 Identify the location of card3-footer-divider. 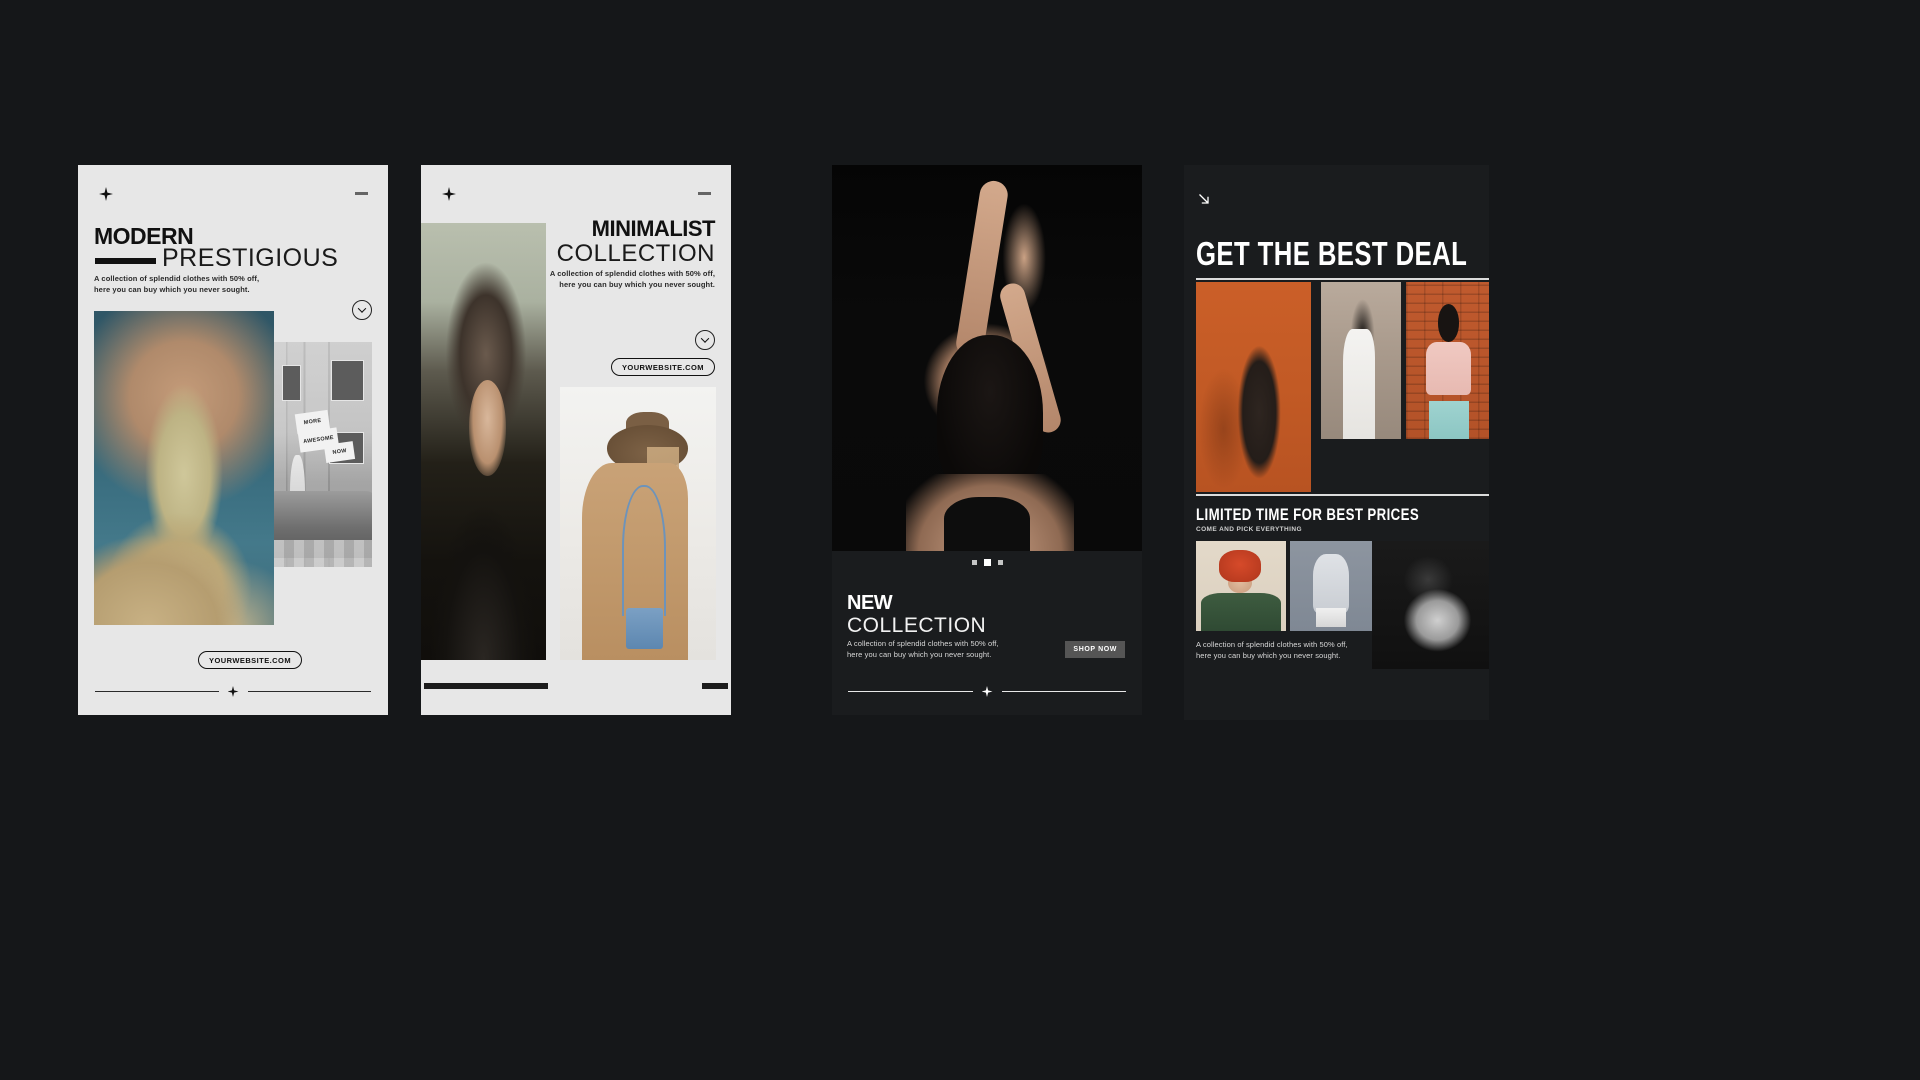
(987, 691).